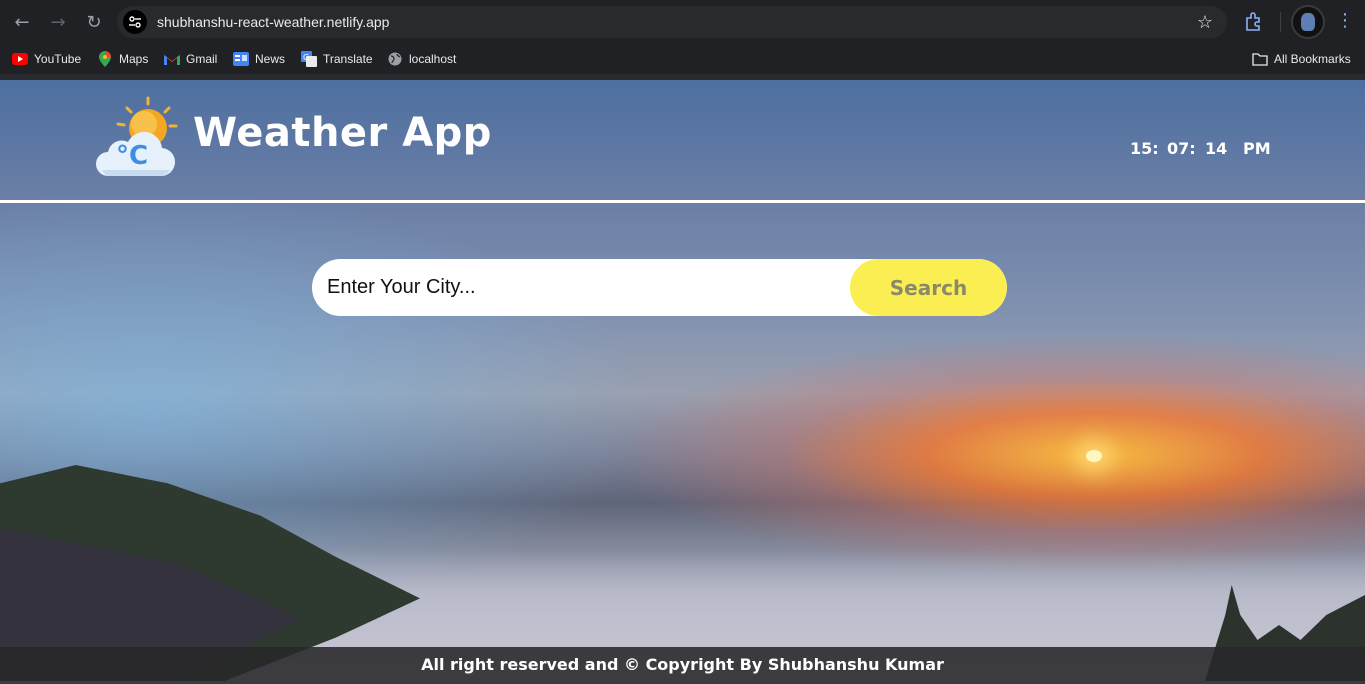  Describe the element at coordinates (135, 22) in the screenshot. I see `site-info-icon` at that location.